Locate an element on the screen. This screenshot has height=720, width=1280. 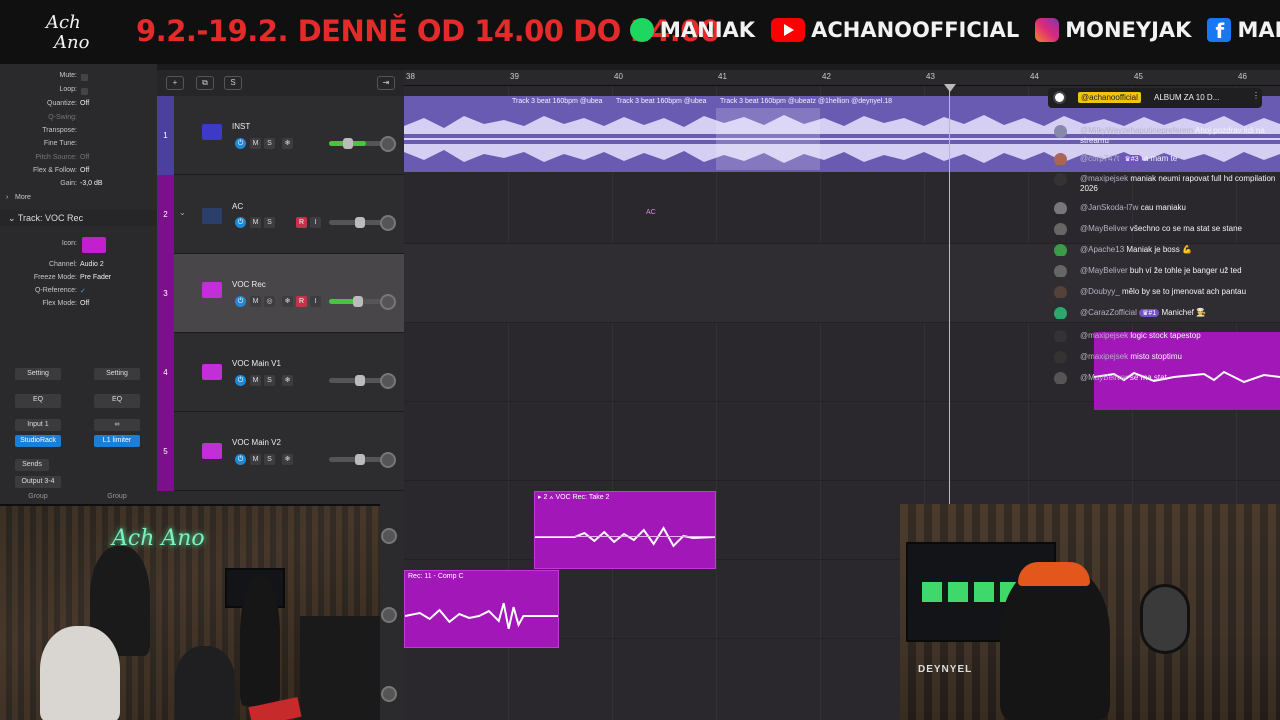
spotify-icon is located at coordinates (642, 30).